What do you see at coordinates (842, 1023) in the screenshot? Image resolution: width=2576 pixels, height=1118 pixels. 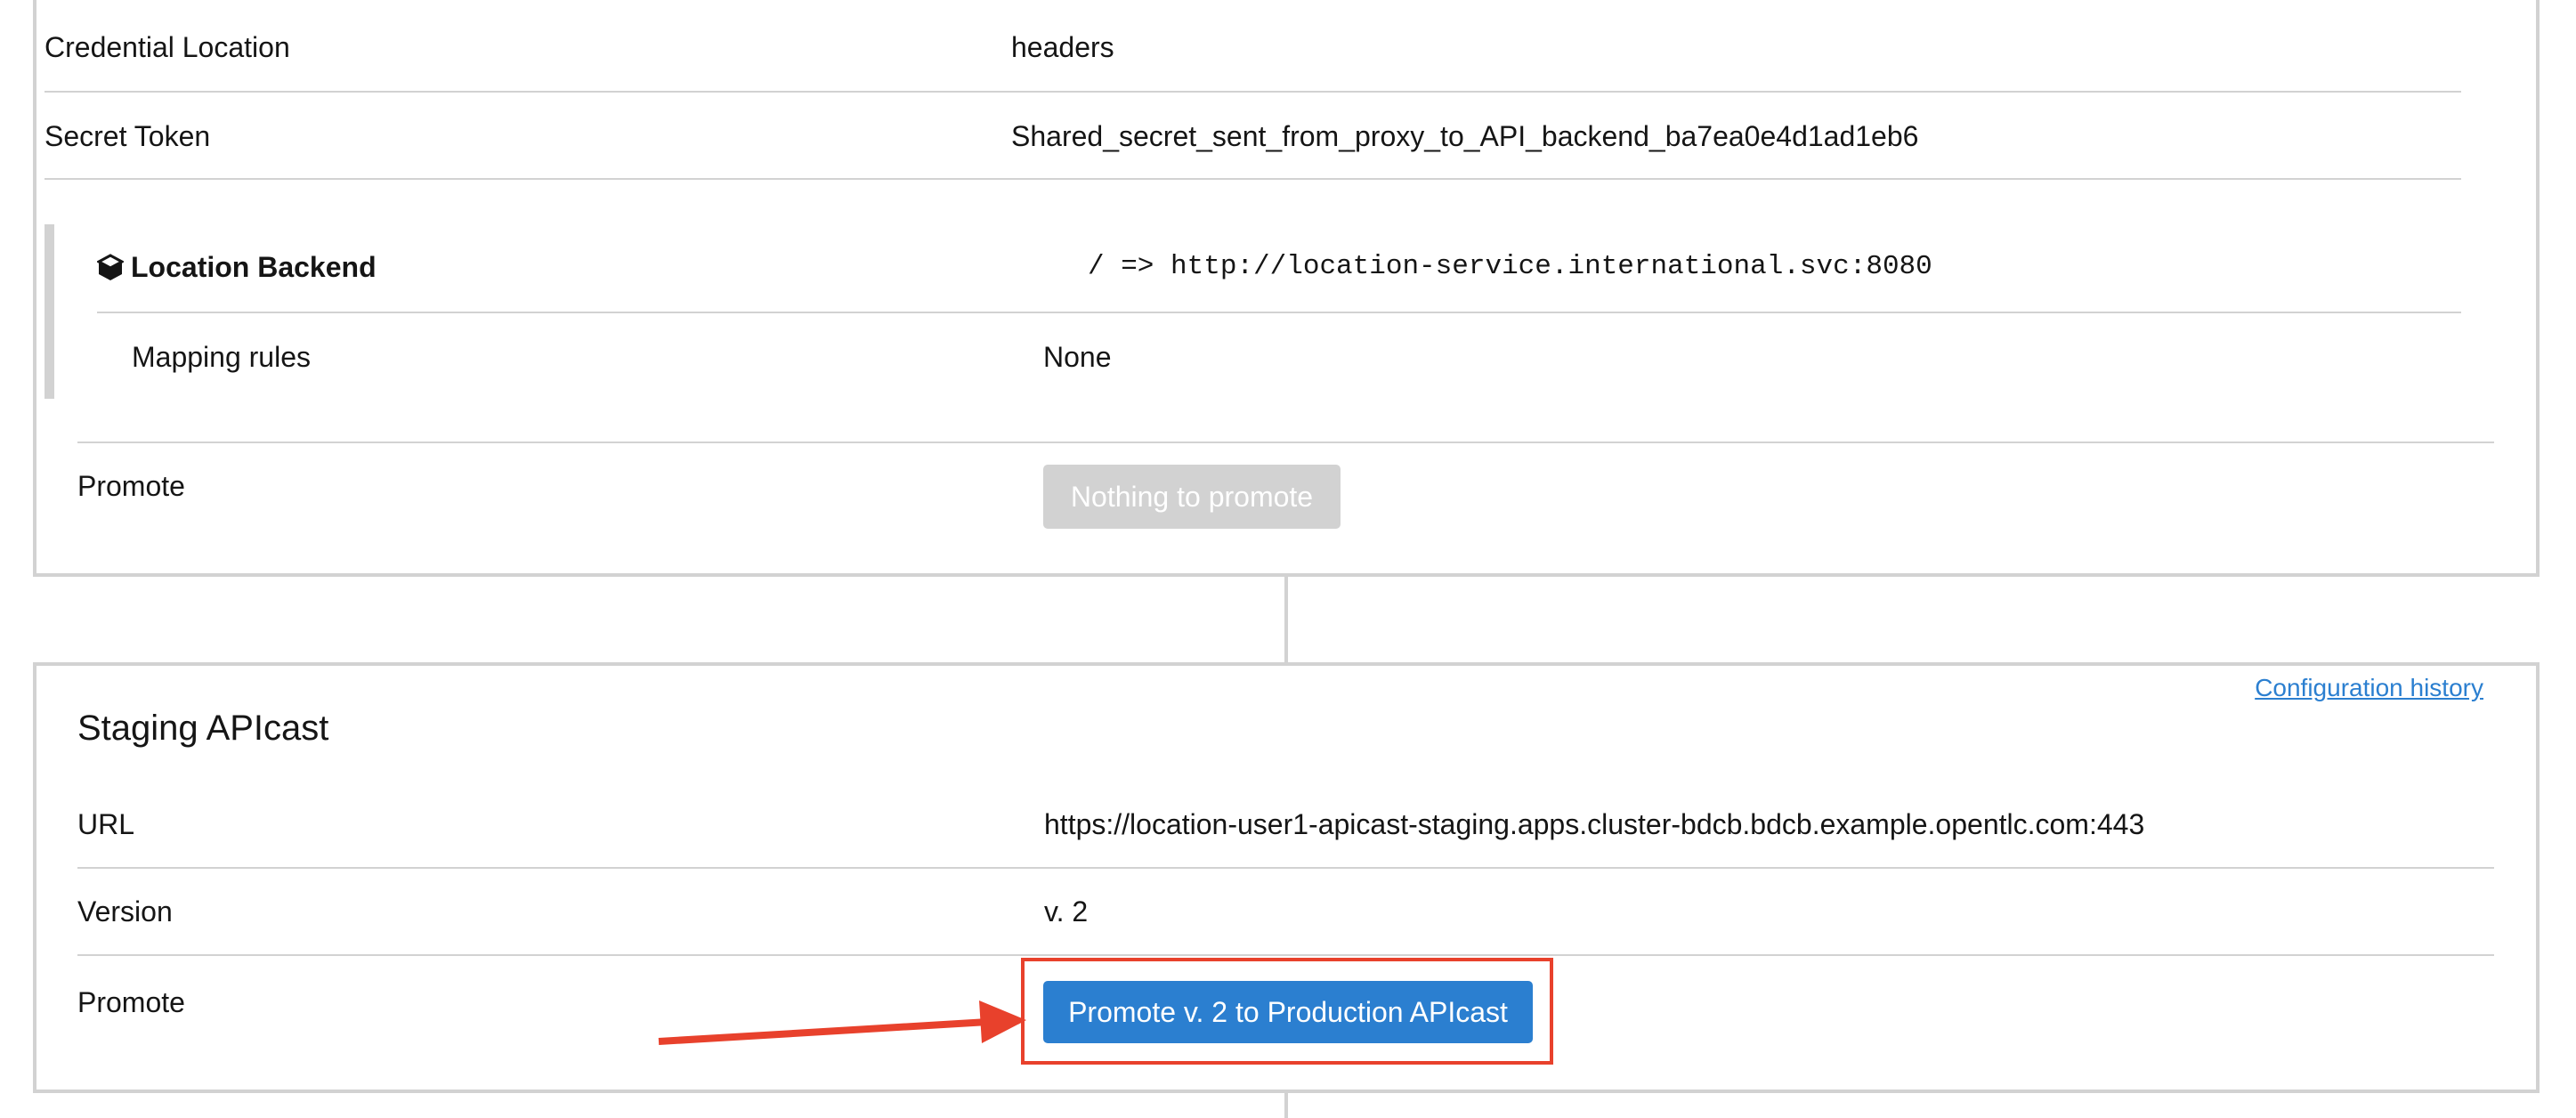 I see `annotation-arrow-icon` at bounding box center [842, 1023].